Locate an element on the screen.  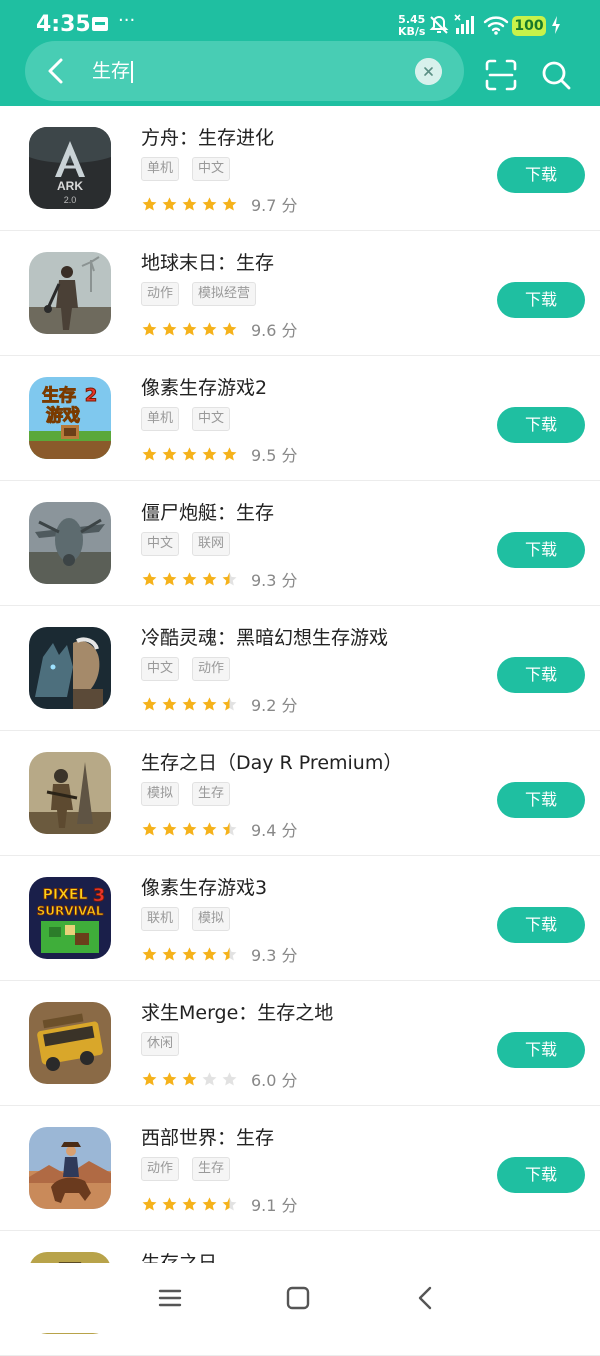
tag-list: 联机 模拟 is located at coordinates (192, 919).